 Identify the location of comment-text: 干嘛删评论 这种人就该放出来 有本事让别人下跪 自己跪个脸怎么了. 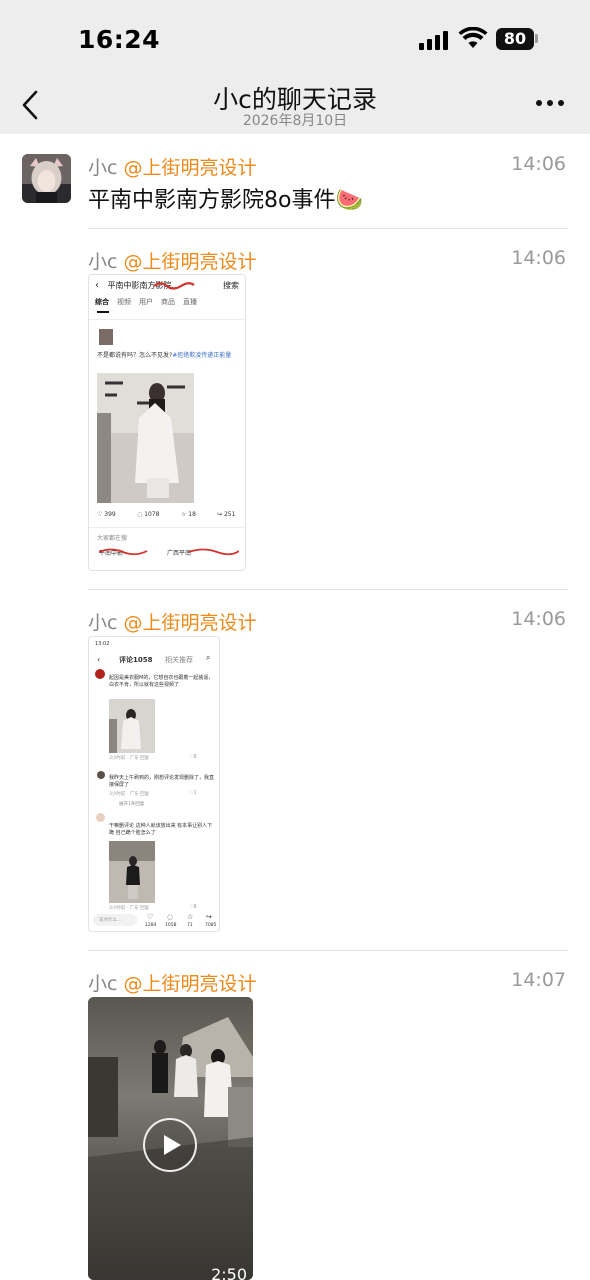
(161, 829).